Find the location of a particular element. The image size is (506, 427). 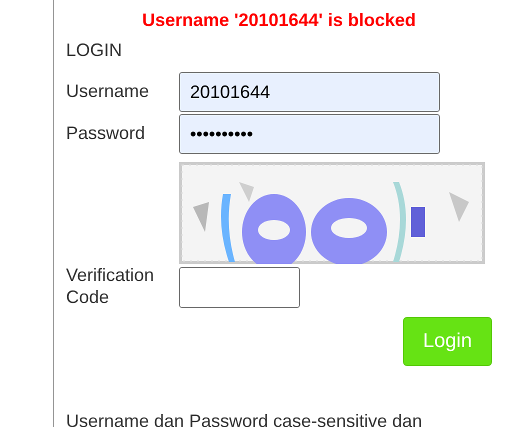

field-label: Verification Code is located at coordinates (111, 286).